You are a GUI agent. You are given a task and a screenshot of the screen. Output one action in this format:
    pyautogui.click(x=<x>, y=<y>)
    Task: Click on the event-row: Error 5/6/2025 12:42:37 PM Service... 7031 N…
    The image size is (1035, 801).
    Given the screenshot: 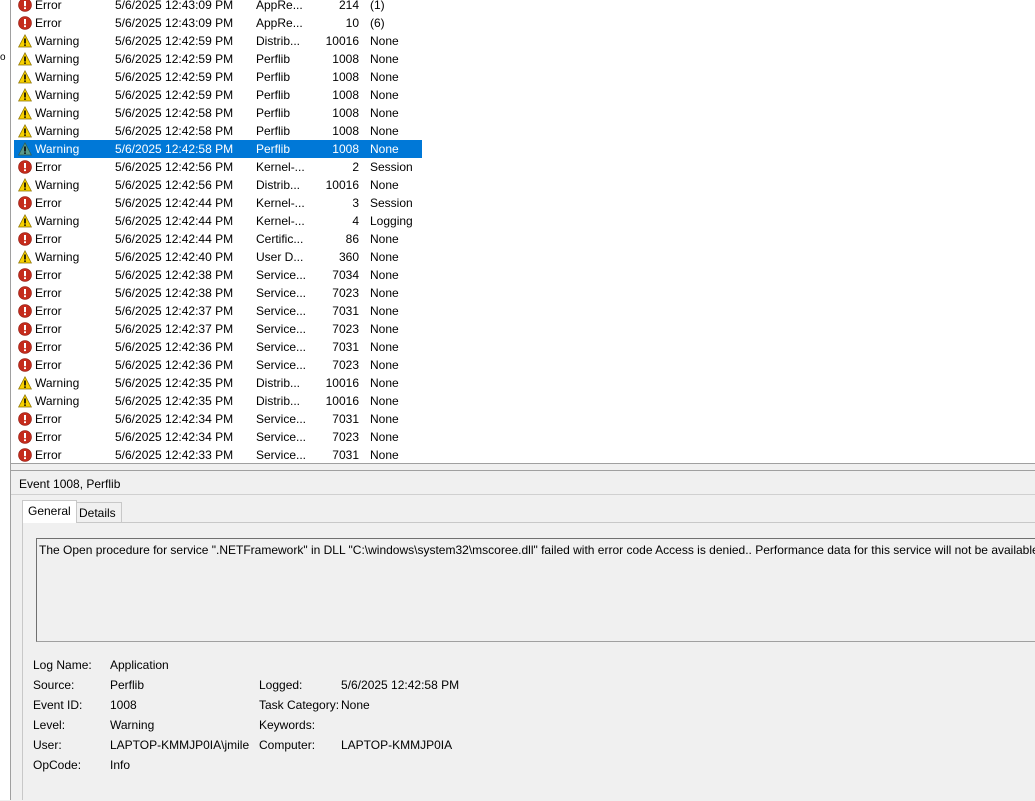 What is the action you would take?
    pyautogui.click(x=218, y=311)
    